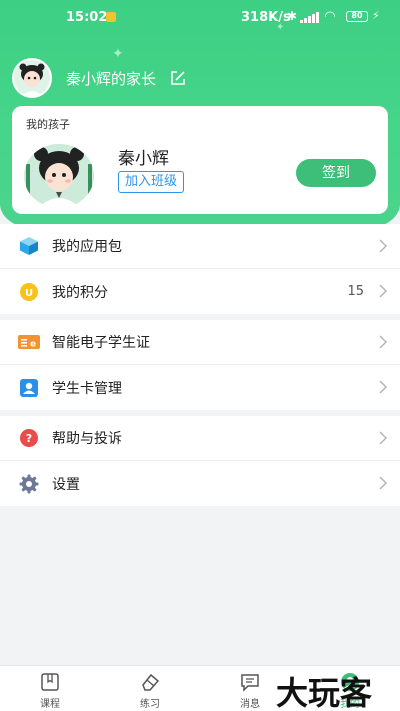 The height and width of the screenshot is (711, 400). What do you see at coordinates (355, 291) in the screenshot?
I see `points-value: 15` at bounding box center [355, 291].